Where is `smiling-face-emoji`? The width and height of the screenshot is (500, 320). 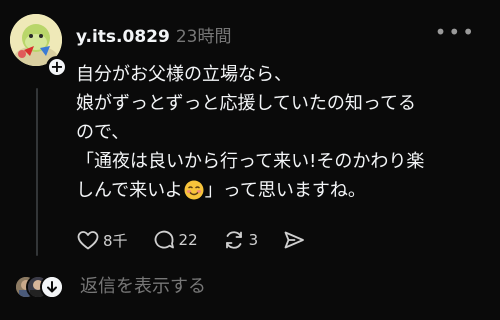 smiling-face-emoji is located at coordinates (194, 194).